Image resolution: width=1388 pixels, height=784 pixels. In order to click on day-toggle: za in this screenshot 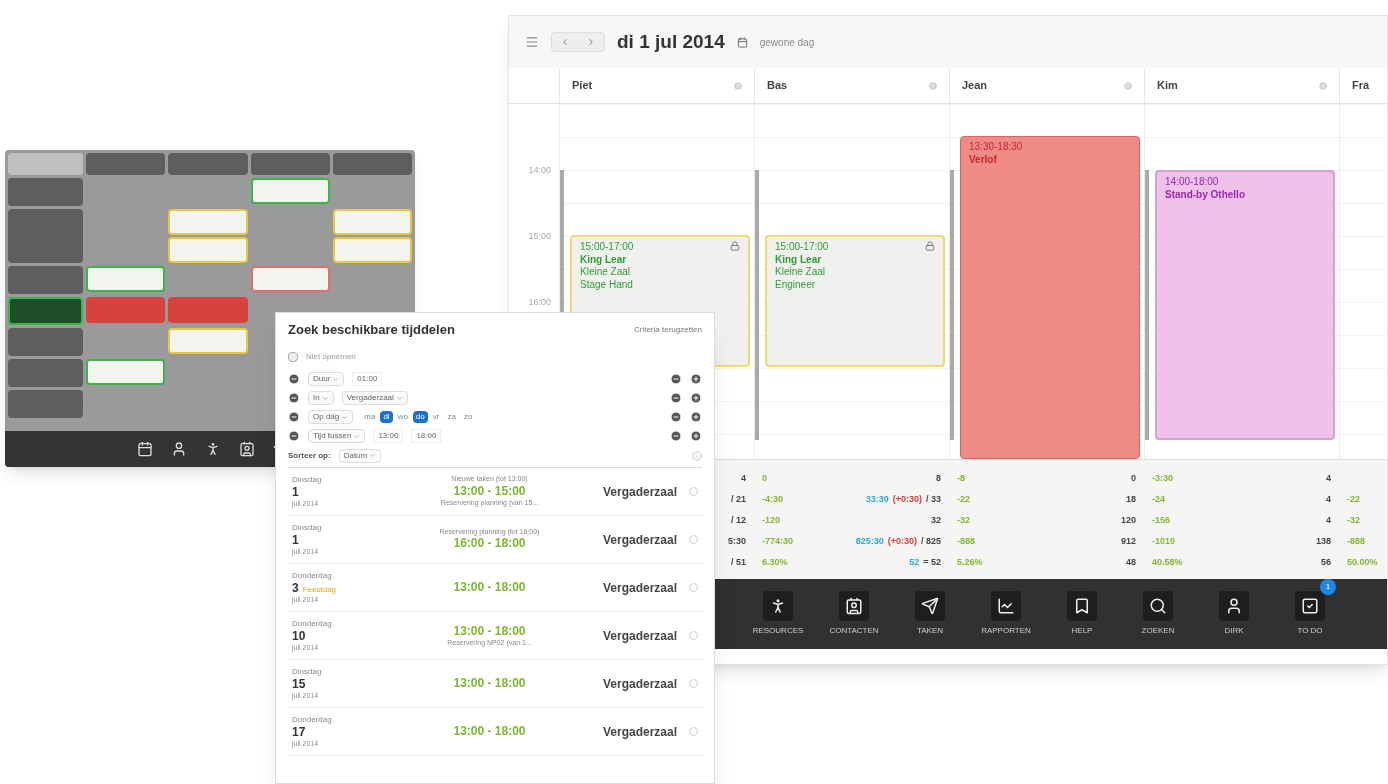, I will do `click(451, 417)`.